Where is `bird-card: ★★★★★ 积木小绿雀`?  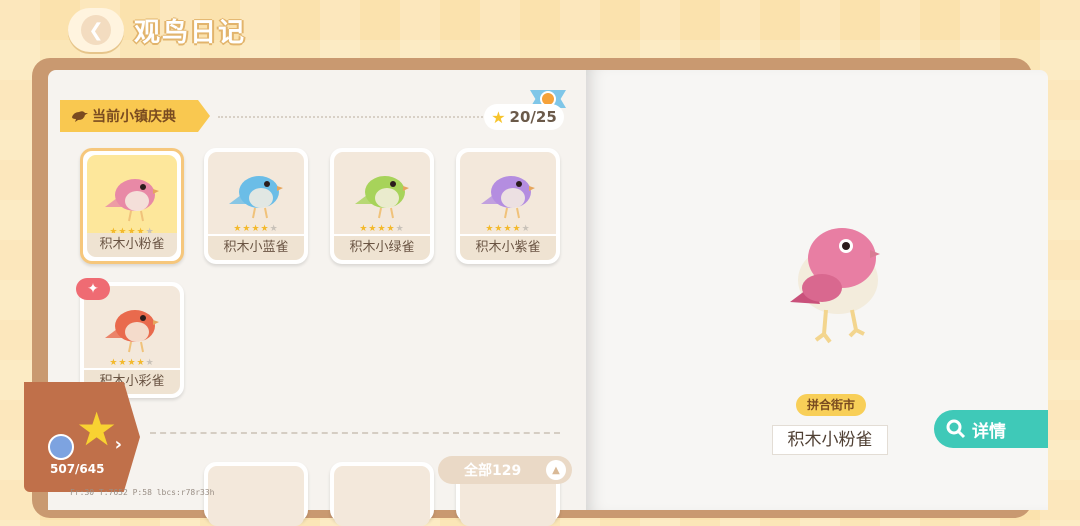 bird-card: ★★★★★ 积木小绿雀 is located at coordinates (382, 206).